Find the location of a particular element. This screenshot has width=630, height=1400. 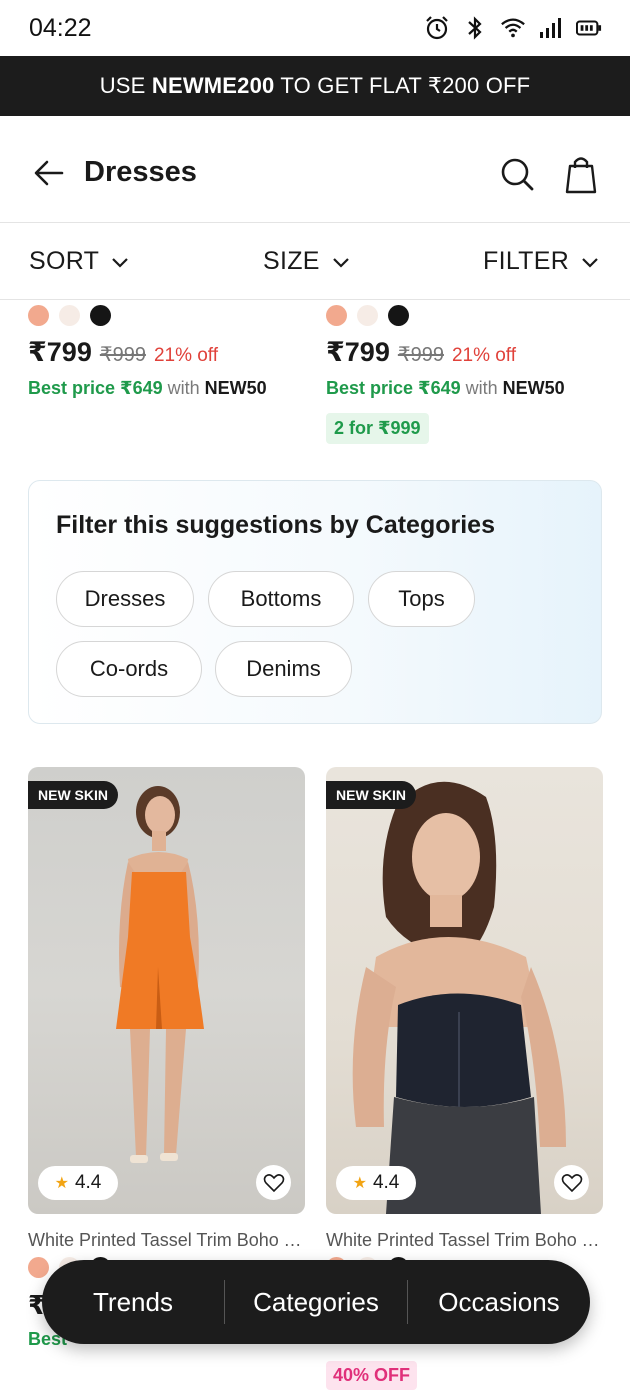

combo-offer-badge: 2 for ₹999 is located at coordinates (377, 428).